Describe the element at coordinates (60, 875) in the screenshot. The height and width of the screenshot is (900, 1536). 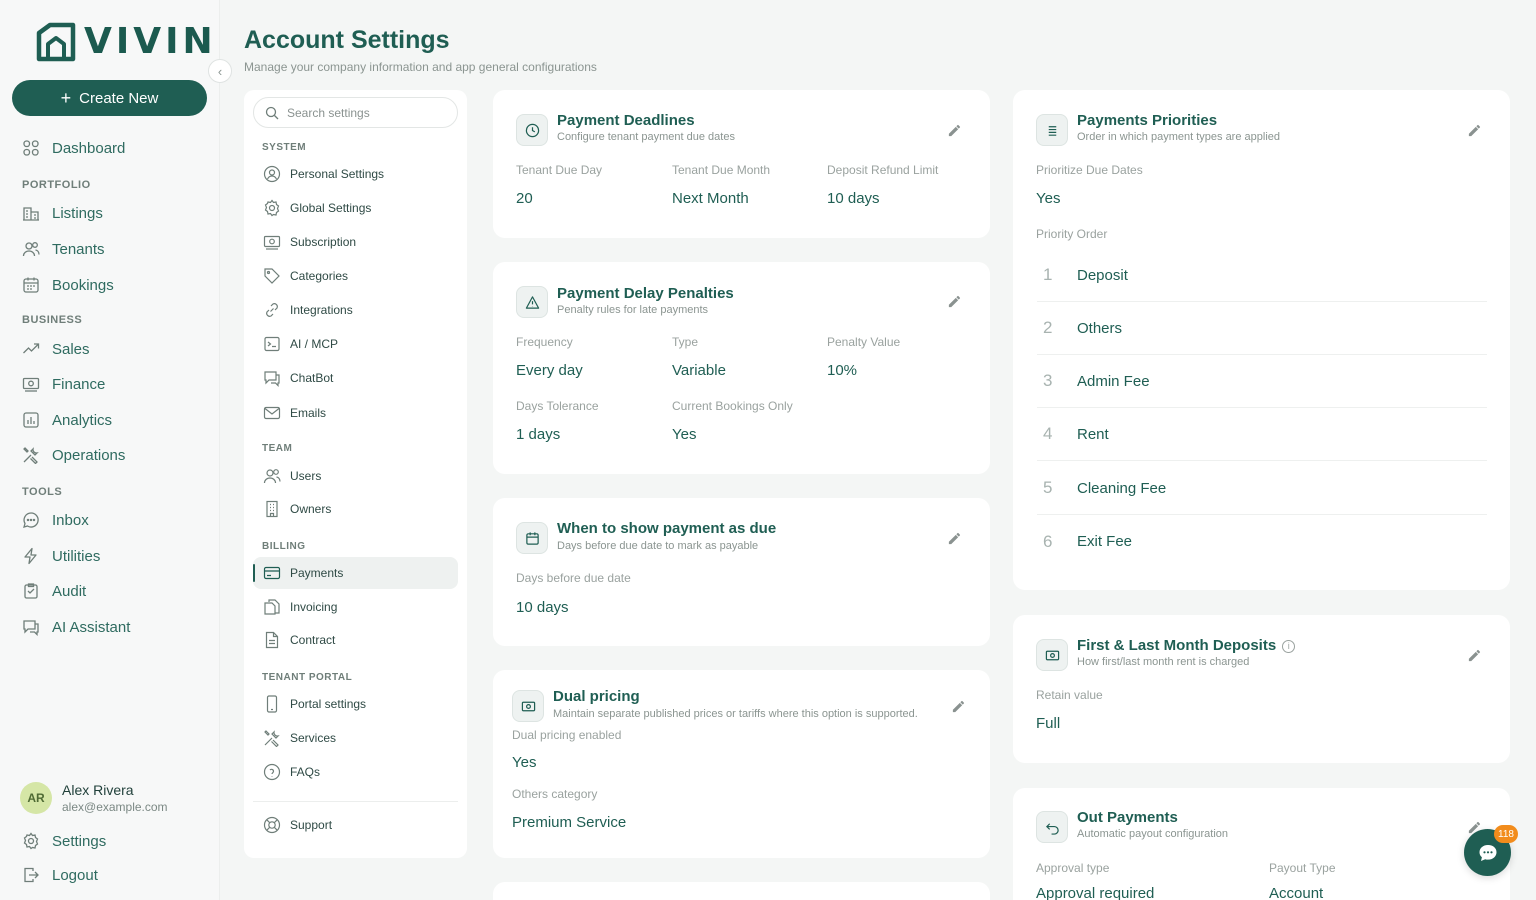
I see `sidebar-item-logout: Logout` at that location.